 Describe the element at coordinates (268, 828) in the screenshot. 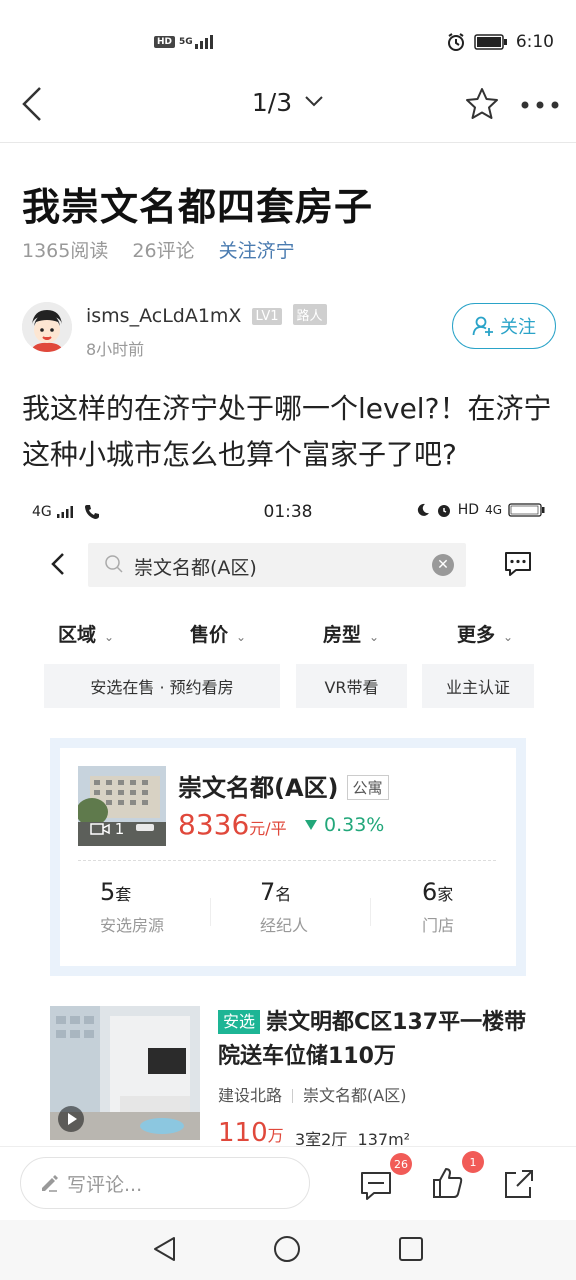

I see `price-unit: 元/平` at that location.